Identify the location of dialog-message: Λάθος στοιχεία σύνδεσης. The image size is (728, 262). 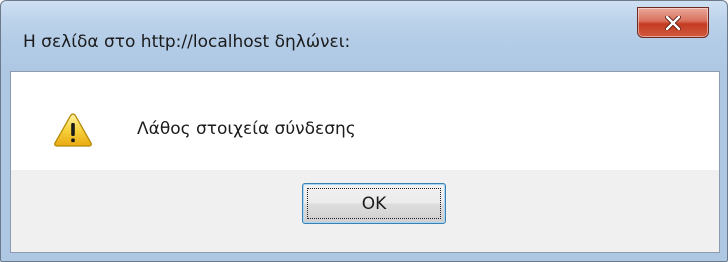
(246, 129).